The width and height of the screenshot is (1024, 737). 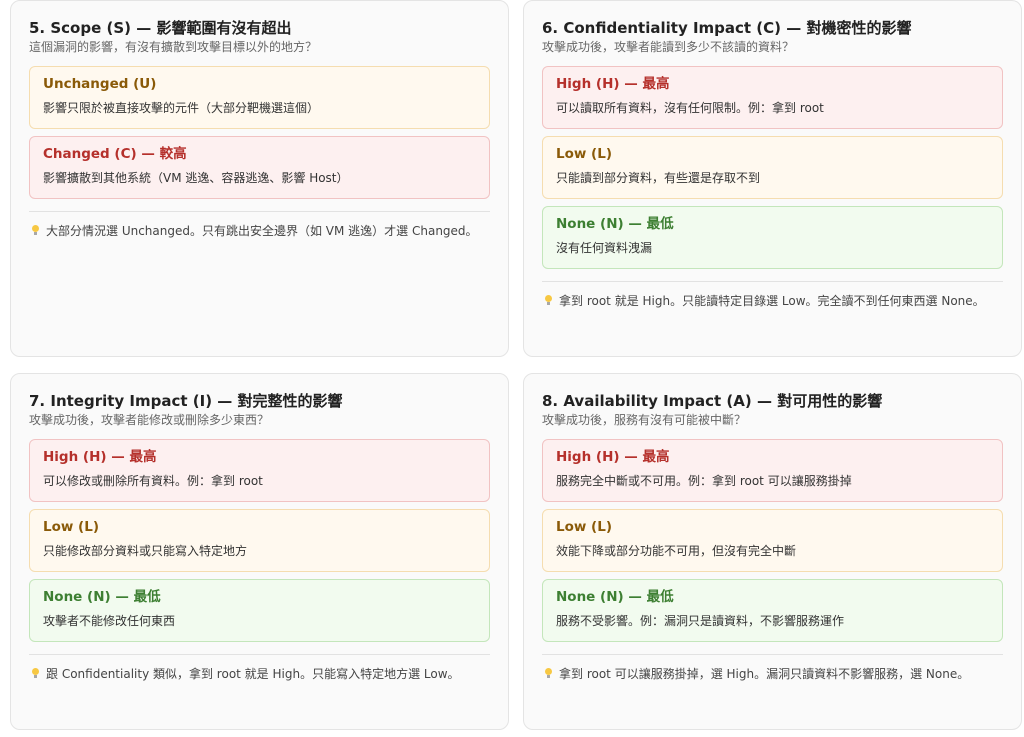 I want to click on option-high: High (H) — 最高 可以讀取所有資料，沒有任何限制。例：拿到 root, so click(x=772, y=97).